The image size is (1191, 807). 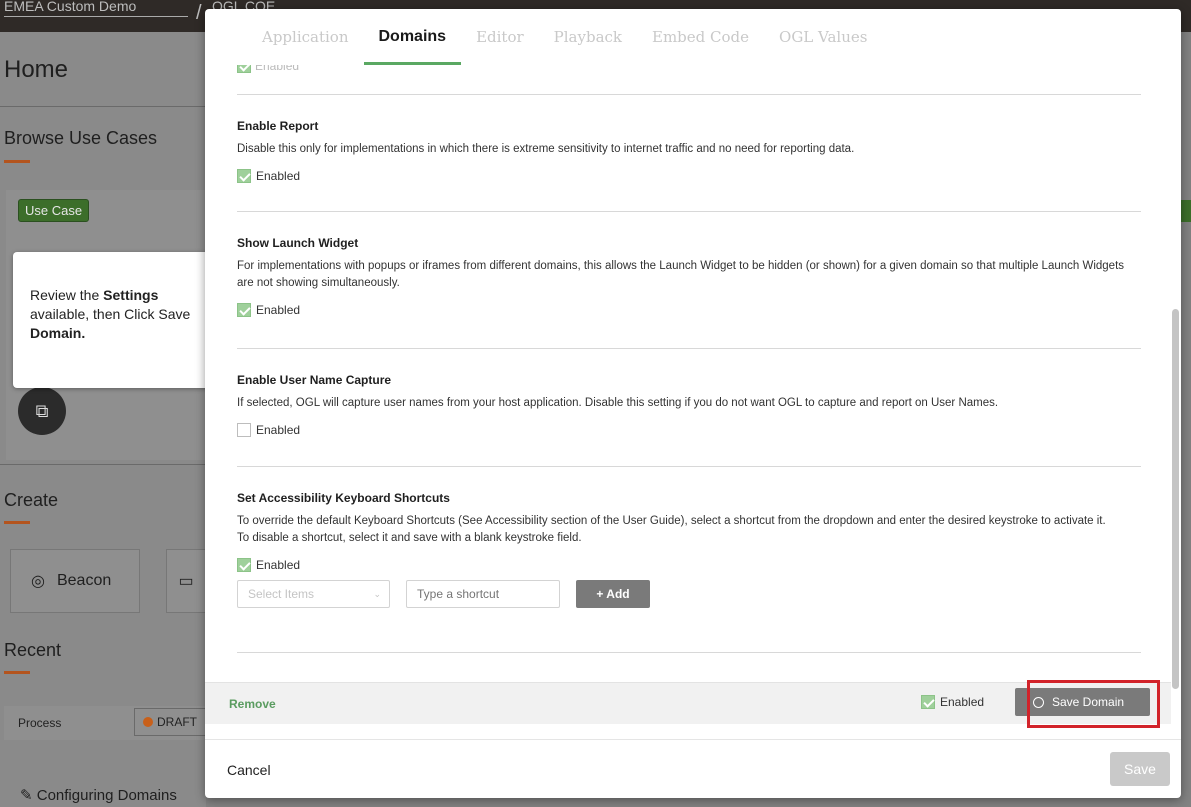 What do you see at coordinates (36, 69) in the screenshot?
I see `home-title: Home` at bounding box center [36, 69].